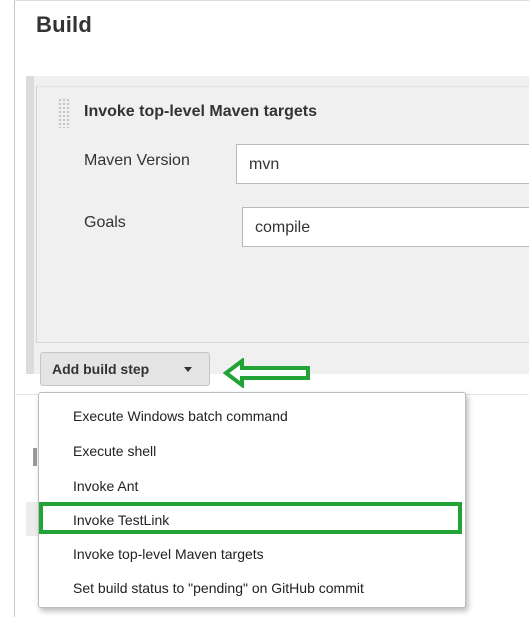 The width and height of the screenshot is (529, 617). I want to click on add-build-step-button: Add build step, so click(125, 369).